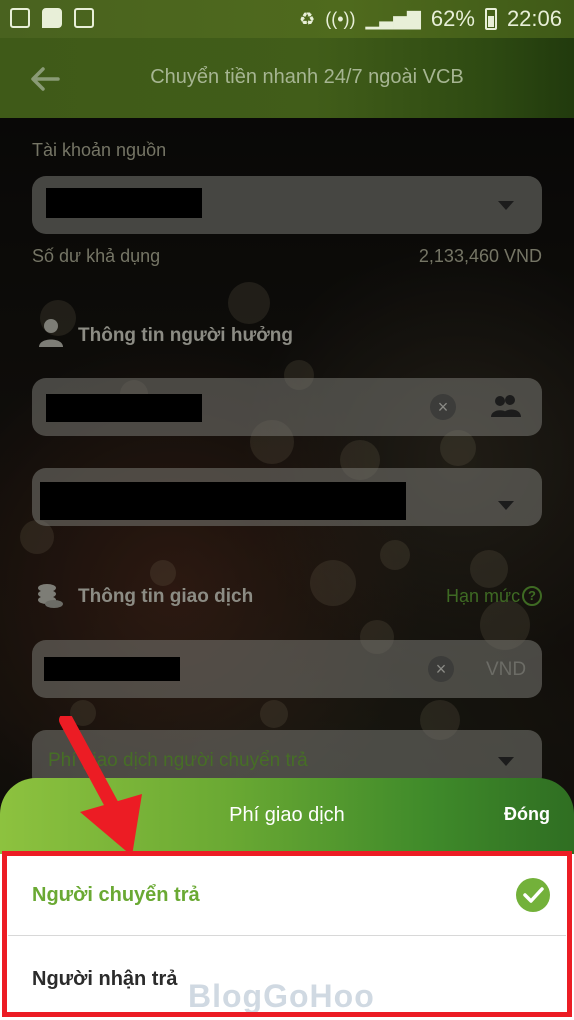  Describe the element at coordinates (287, 205) in the screenshot. I see `source-account-select` at that location.